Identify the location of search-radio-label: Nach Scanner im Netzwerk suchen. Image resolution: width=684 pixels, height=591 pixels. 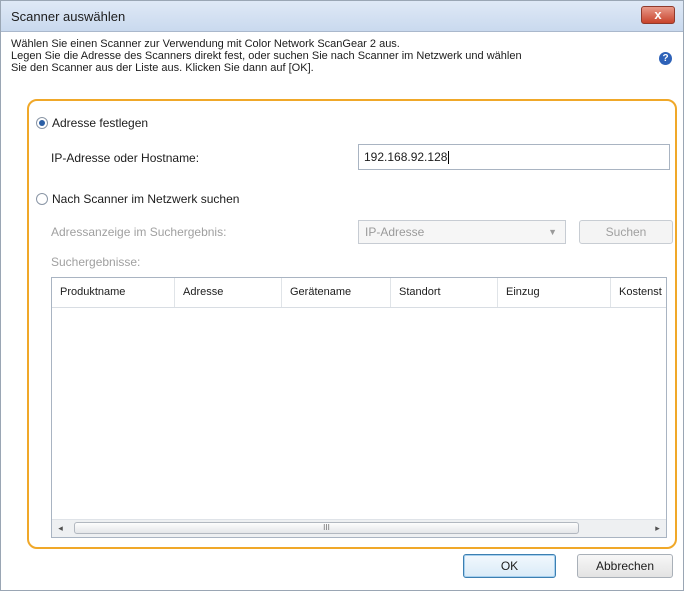
(145, 199).